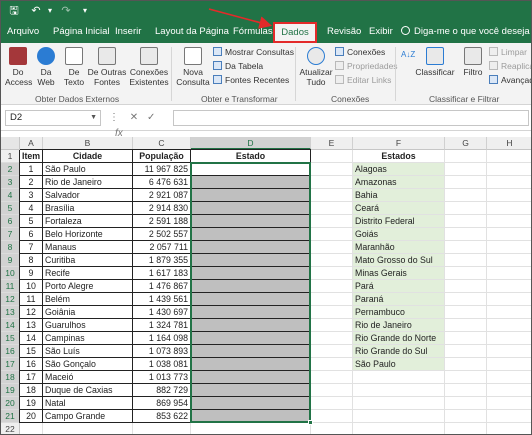 This screenshot has height=435, width=532. What do you see at coordinates (128, 32) in the screenshot?
I see `tab-inserir: Inserir` at bounding box center [128, 32].